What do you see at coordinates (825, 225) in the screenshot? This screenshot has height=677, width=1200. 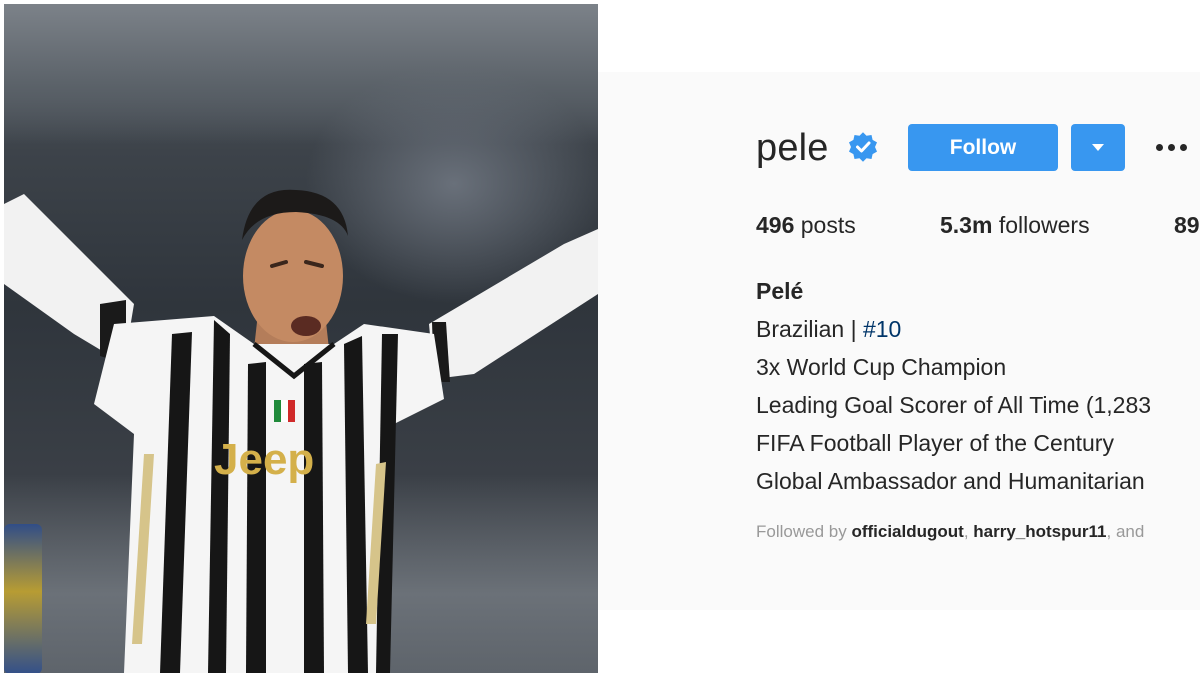 I see `posts-label: posts` at bounding box center [825, 225].